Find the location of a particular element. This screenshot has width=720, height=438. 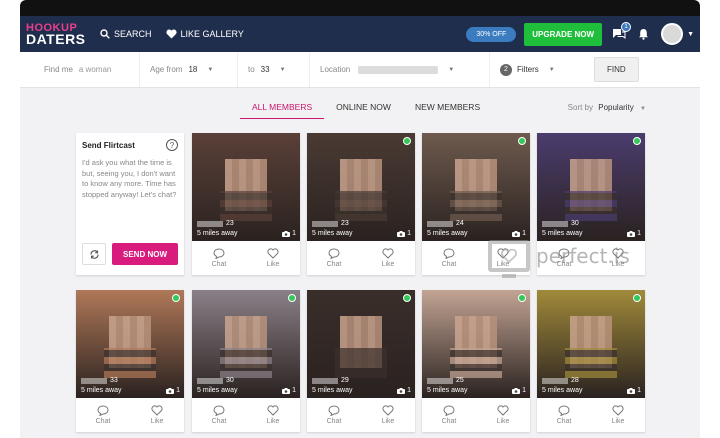

age-from-value: 18 is located at coordinates (193, 69).